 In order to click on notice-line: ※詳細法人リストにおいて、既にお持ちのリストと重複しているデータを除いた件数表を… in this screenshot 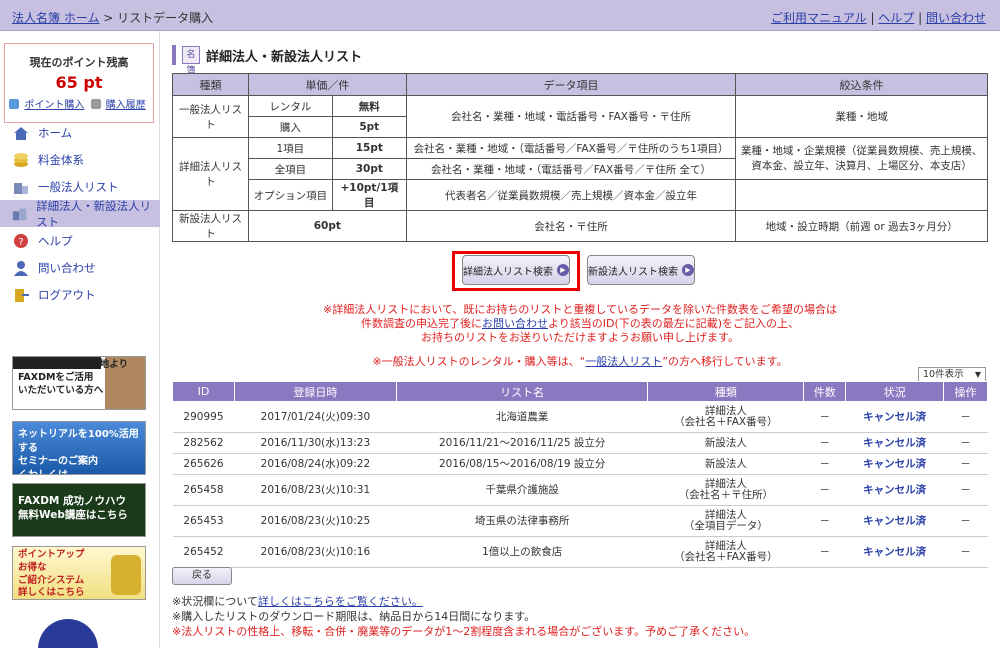, I will do `click(579, 309)`.